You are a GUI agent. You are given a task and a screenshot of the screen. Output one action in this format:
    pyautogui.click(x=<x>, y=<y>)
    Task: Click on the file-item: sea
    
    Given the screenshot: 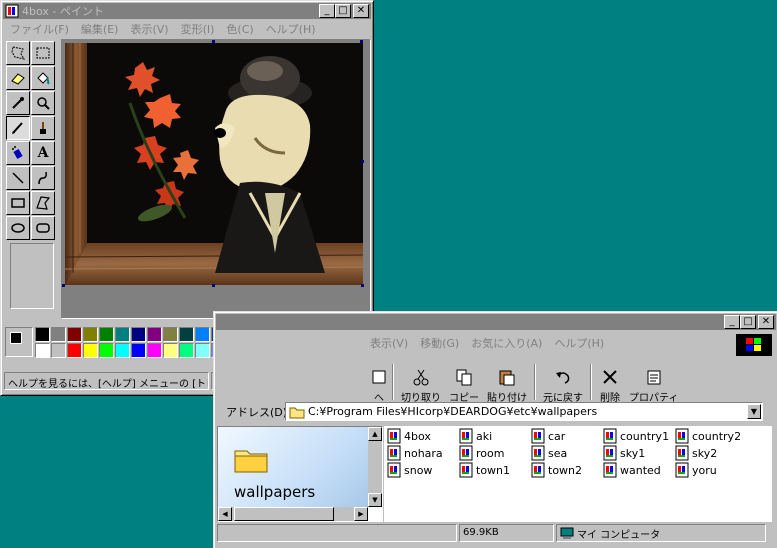 What is the action you would take?
    pyautogui.click(x=548, y=453)
    